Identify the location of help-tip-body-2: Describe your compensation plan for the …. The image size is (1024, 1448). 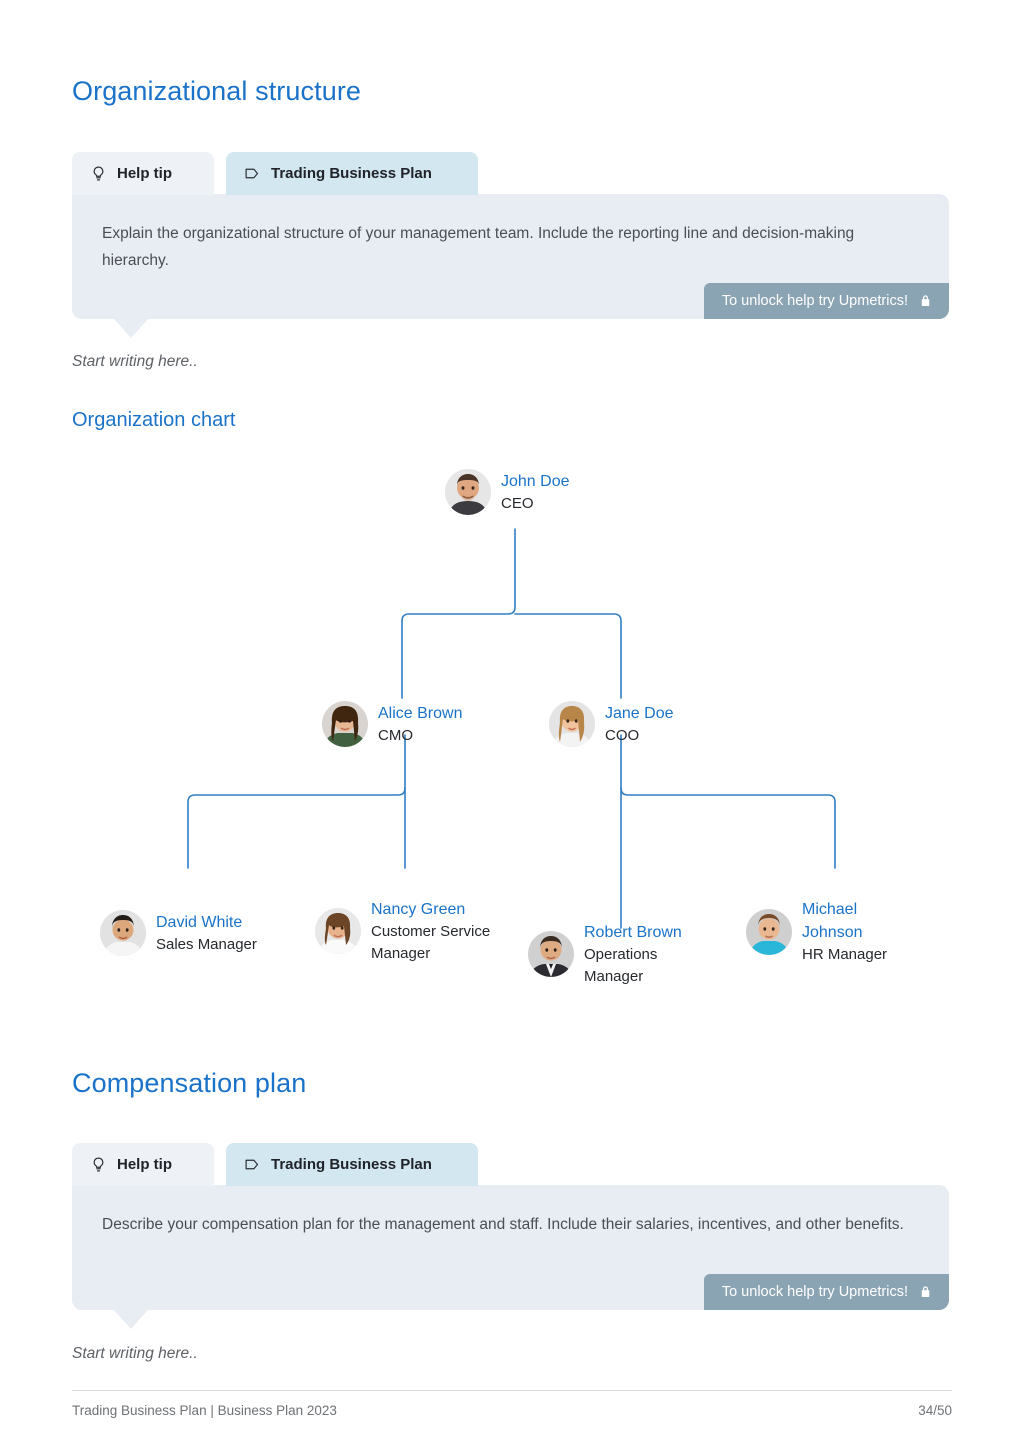
(510, 1257).